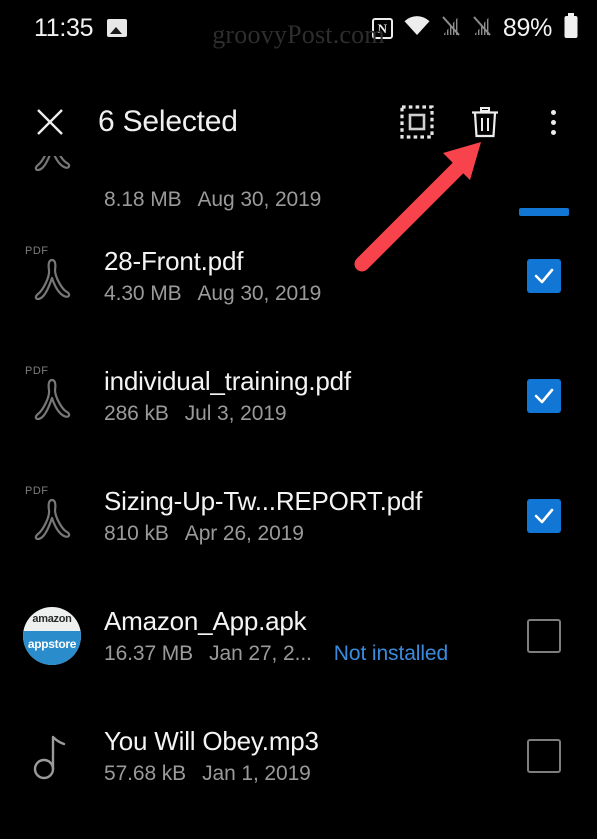 The width and height of the screenshot is (597, 839). What do you see at coordinates (571, 28) in the screenshot?
I see `battery-icon` at bounding box center [571, 28].